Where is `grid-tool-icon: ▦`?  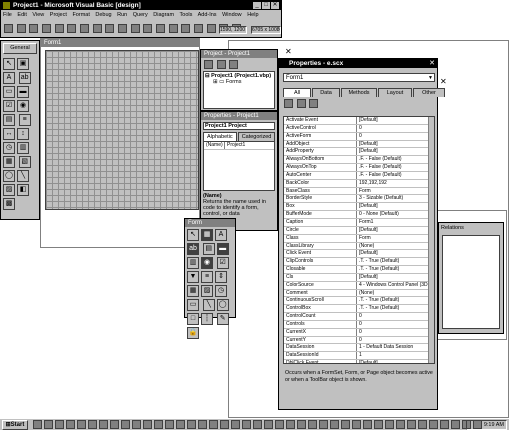 grid-tool-icon: ▦ is located at coordinates (193, 291).